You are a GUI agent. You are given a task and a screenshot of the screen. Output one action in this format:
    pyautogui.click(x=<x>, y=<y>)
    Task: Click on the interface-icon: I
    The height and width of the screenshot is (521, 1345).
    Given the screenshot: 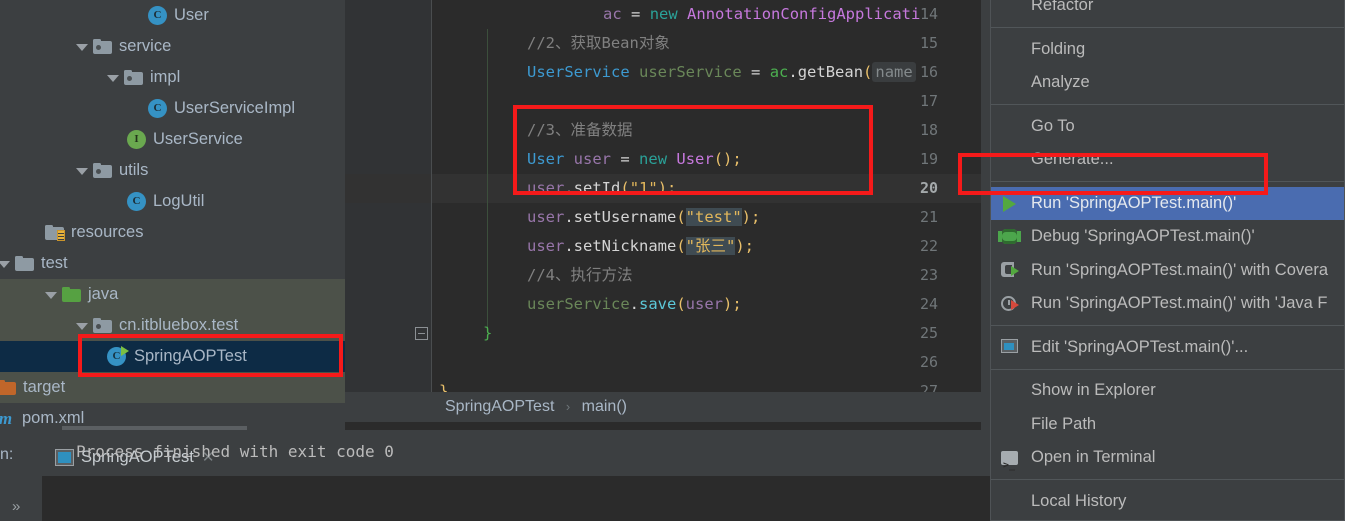 What is the action you would take?
    pyautogui.click(x=136, y=139)
    